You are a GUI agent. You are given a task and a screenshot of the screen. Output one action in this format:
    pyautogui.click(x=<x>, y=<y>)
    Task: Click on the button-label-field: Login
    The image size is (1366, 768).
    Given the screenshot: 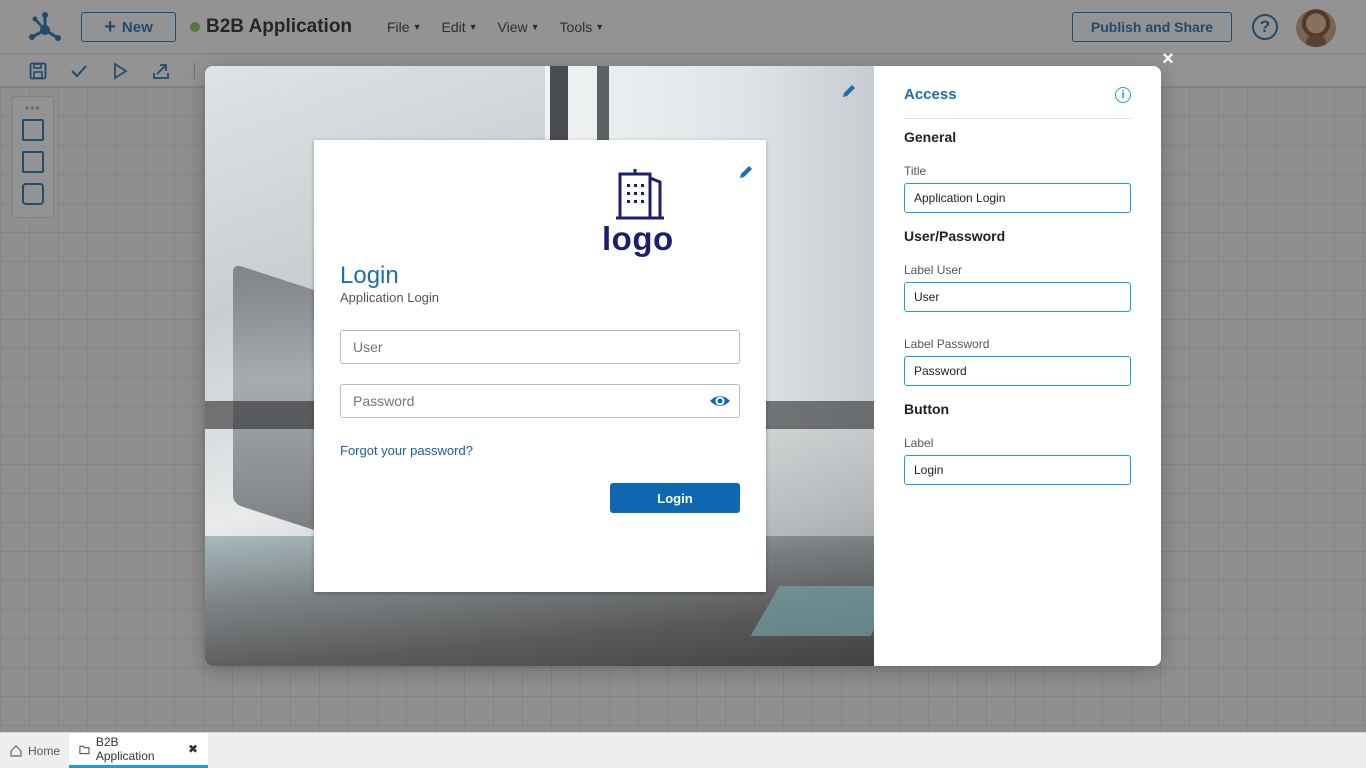 What is the action you would take?
    pyautogui.click(x=1017, y=470)
    